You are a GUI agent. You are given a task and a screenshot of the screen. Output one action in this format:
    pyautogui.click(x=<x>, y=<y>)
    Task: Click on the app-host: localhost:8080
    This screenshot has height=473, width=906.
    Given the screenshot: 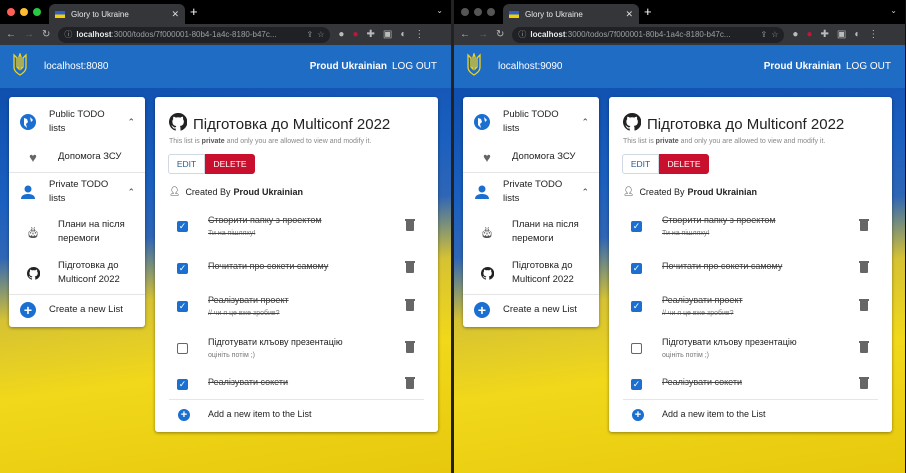 What is the action you would take?
    pyautogui.click(x=76, y=66)
    